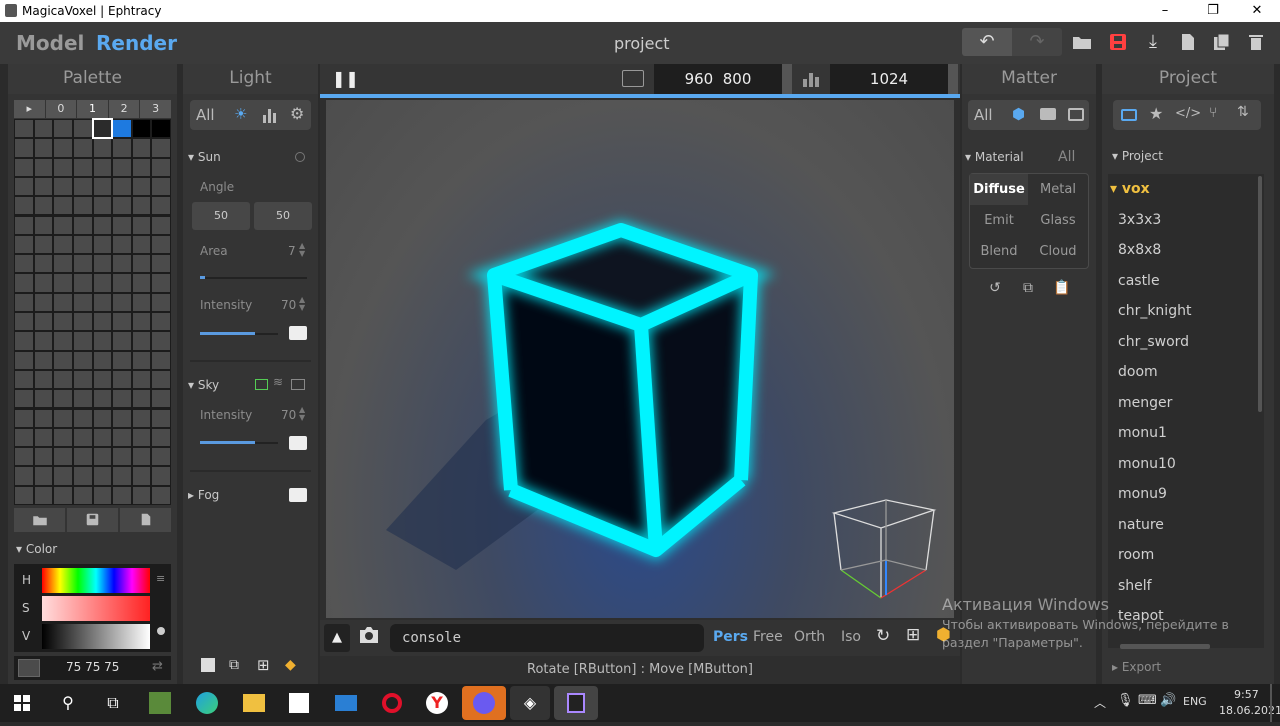 This screenshot has width=1280, height=726. Describe the element at coordinates (207, 703) in the screenshot. I see `edge-app` at that location.